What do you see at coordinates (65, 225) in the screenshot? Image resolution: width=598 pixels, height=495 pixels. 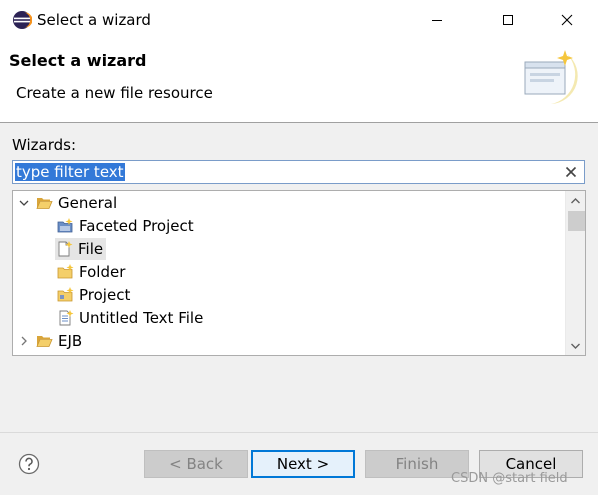 I see `faceted-project-icon` at bounding box center [65, 225].